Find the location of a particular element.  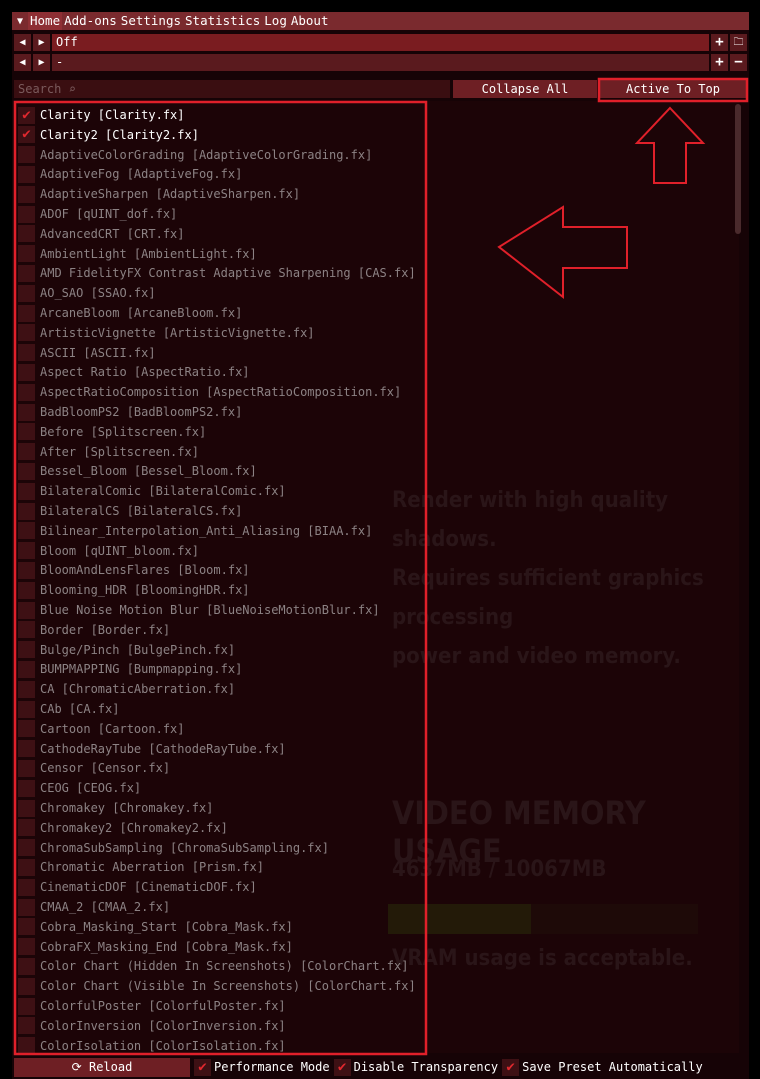

up-arrow-icon is located at coordinates (670, 145).